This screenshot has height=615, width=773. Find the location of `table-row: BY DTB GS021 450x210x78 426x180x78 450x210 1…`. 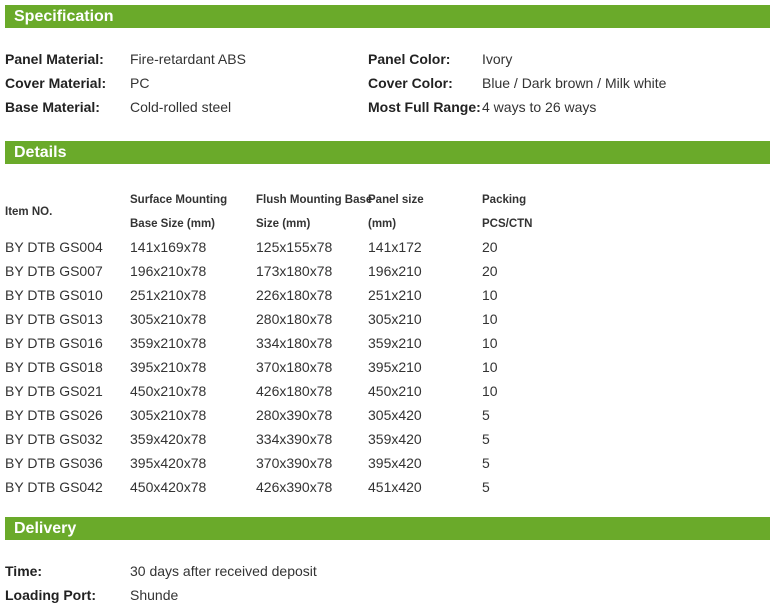

table-row: BY DTB GS021 450x210x78 426x180x78 450x210 1… is located at coordinates (387, 391).